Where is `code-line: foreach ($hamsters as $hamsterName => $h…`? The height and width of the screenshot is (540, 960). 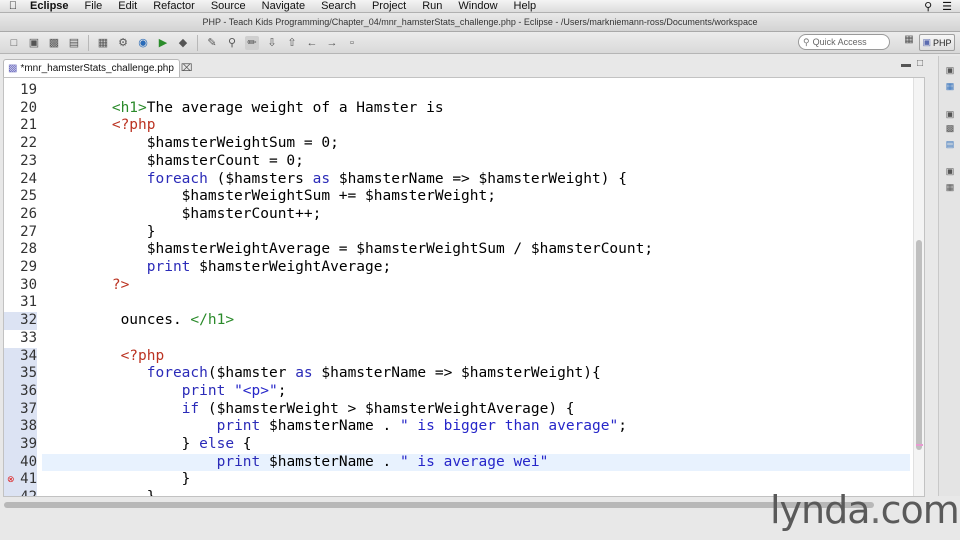 code-line: foreach ($hamsters as $hamsterName => $h… is located at coordinates (476, 180).